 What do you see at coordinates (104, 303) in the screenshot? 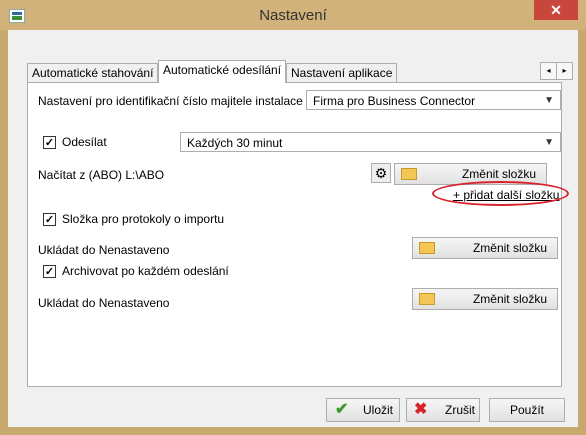
I see `archive-save-label: Ukládat do Nenastaveno` at bounding box center [104, 303].